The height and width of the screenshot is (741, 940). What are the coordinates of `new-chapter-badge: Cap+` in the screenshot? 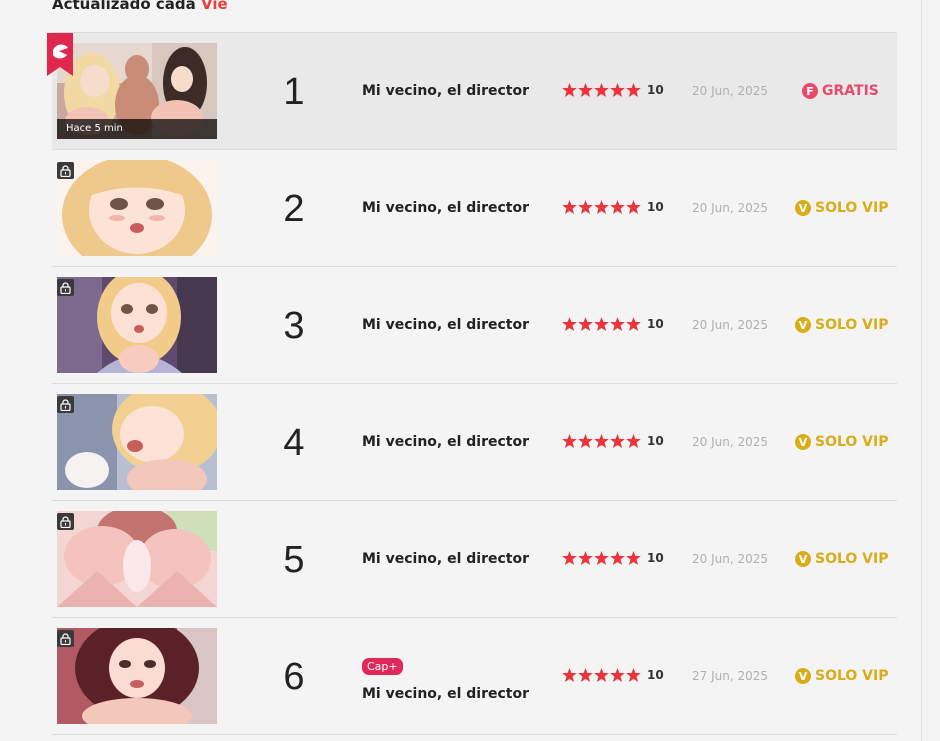 It's located at (382, 666).